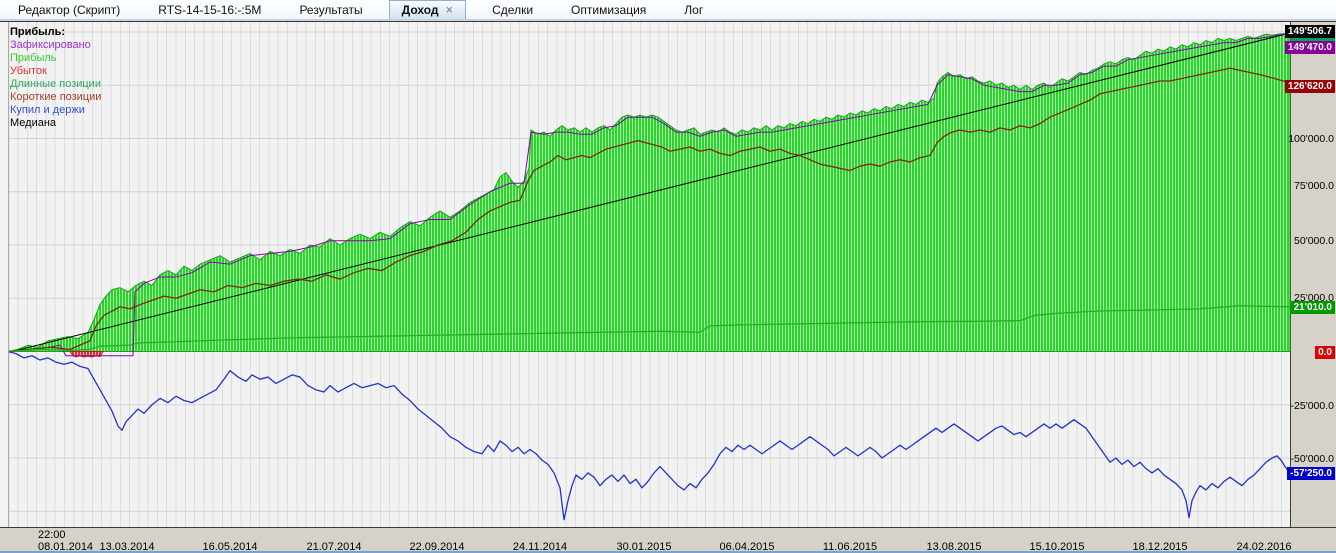 The height and width of the screenshot is (553, 1336). Describe the element at coordinates (1264, 547) in the screenshot. I see `x-axis-date-label: 24.02.2016` at that location.